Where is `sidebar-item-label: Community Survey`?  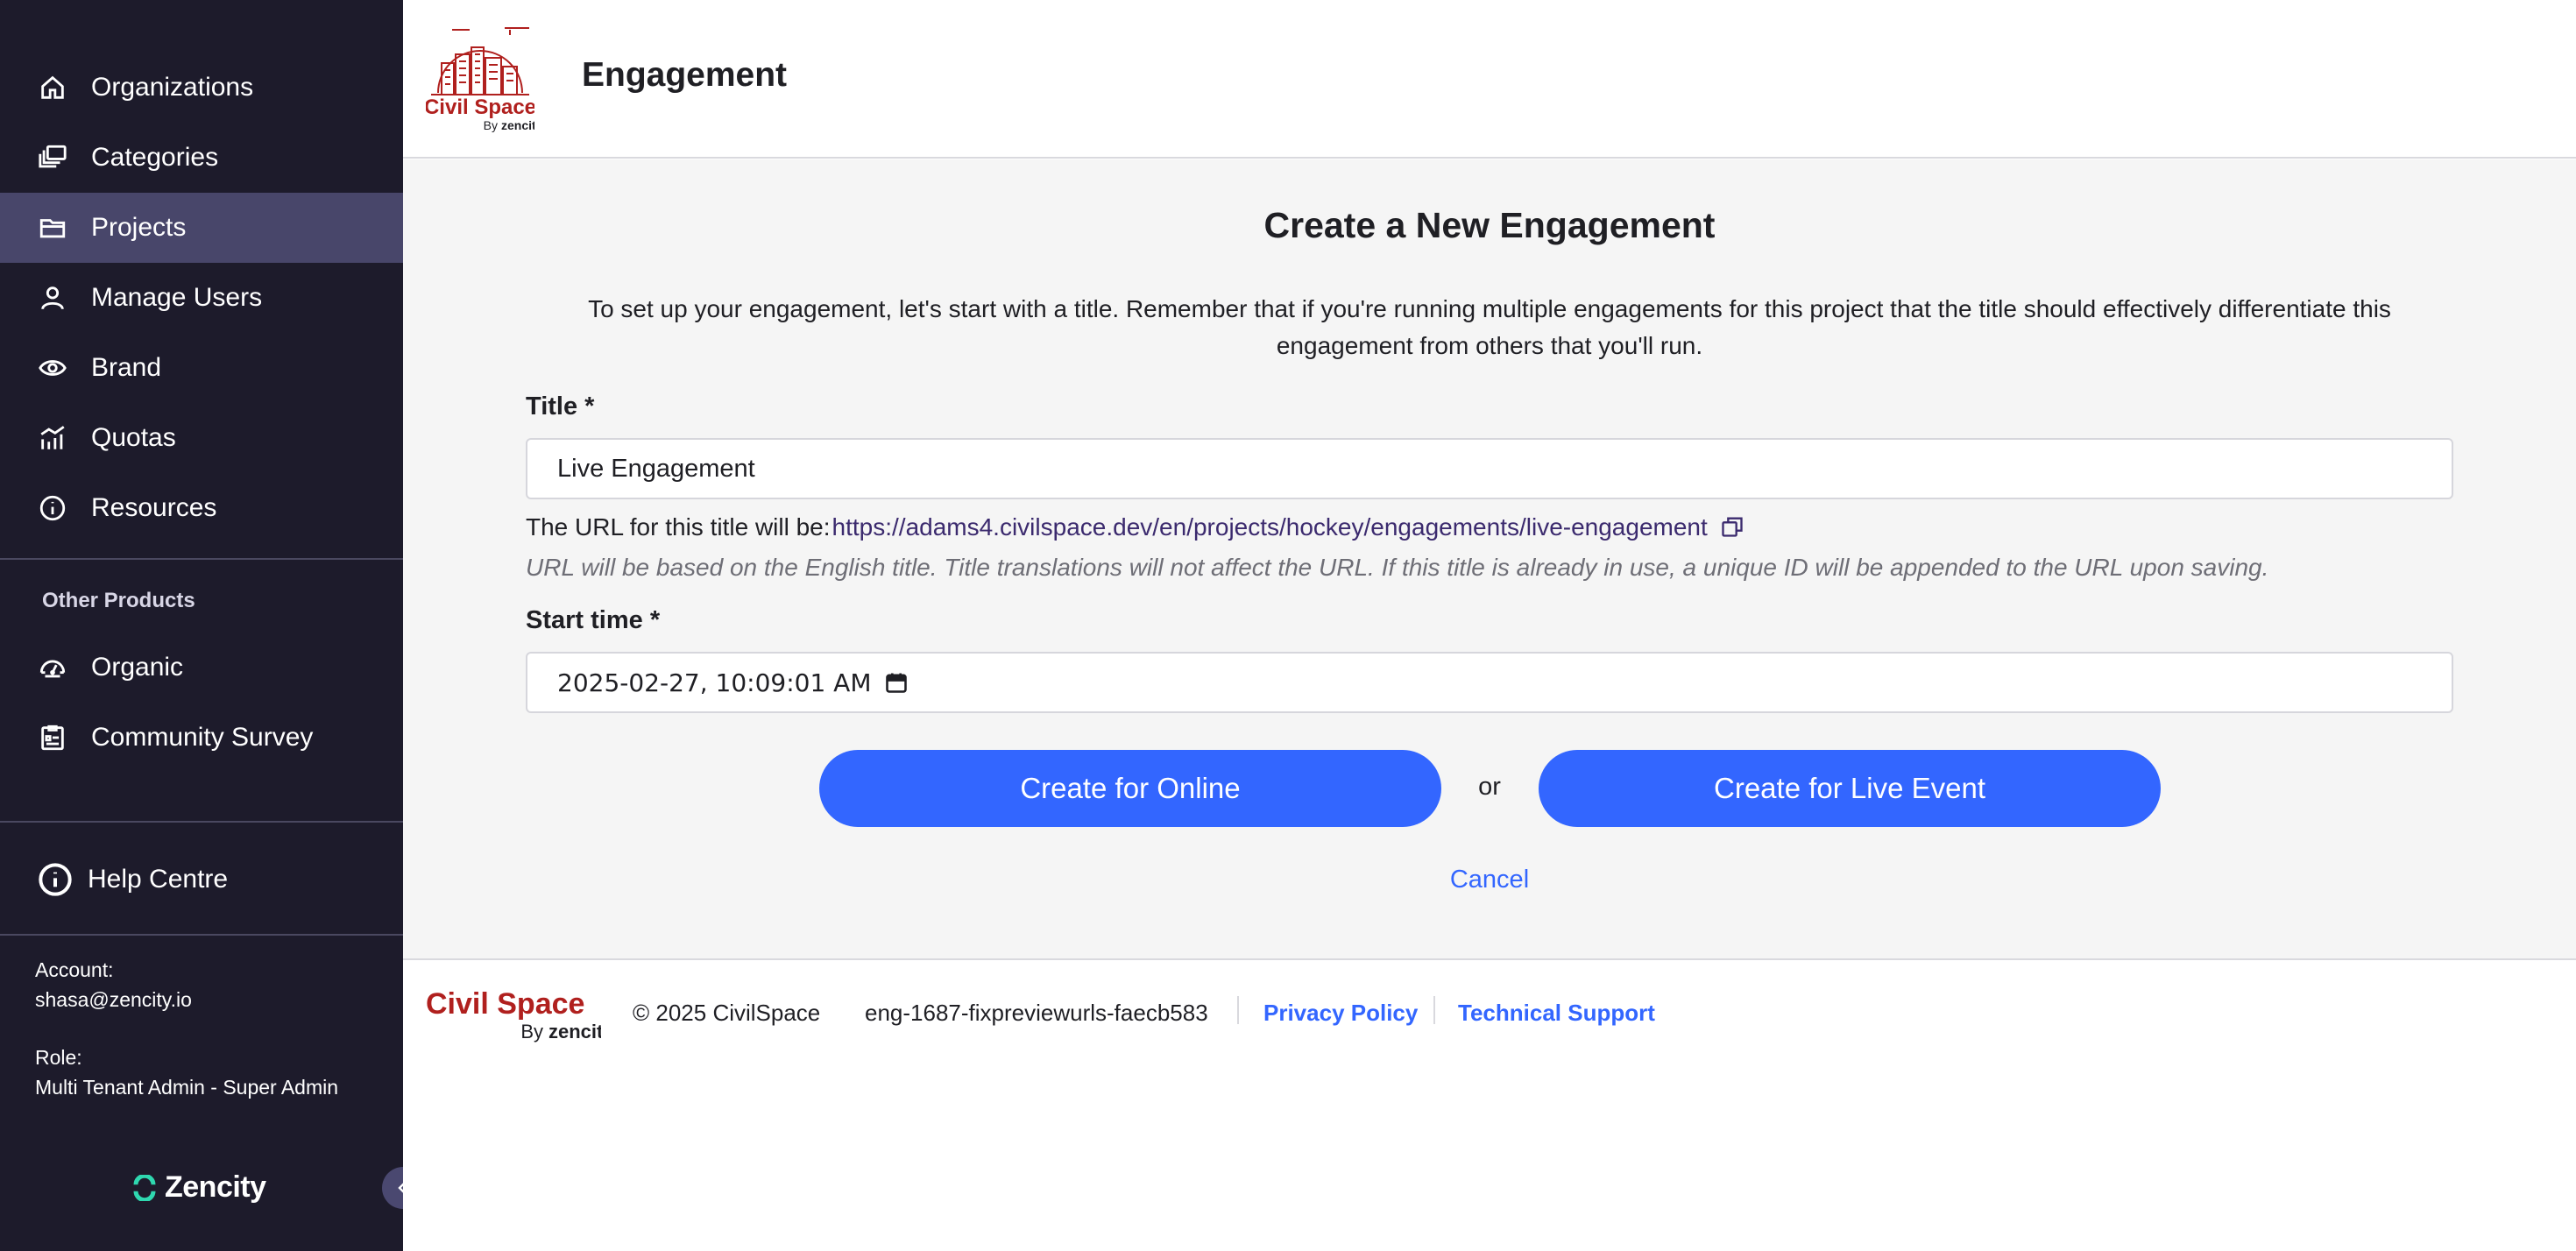
sidebar-item-label: Community Survey is located at coordinates (202, 737).